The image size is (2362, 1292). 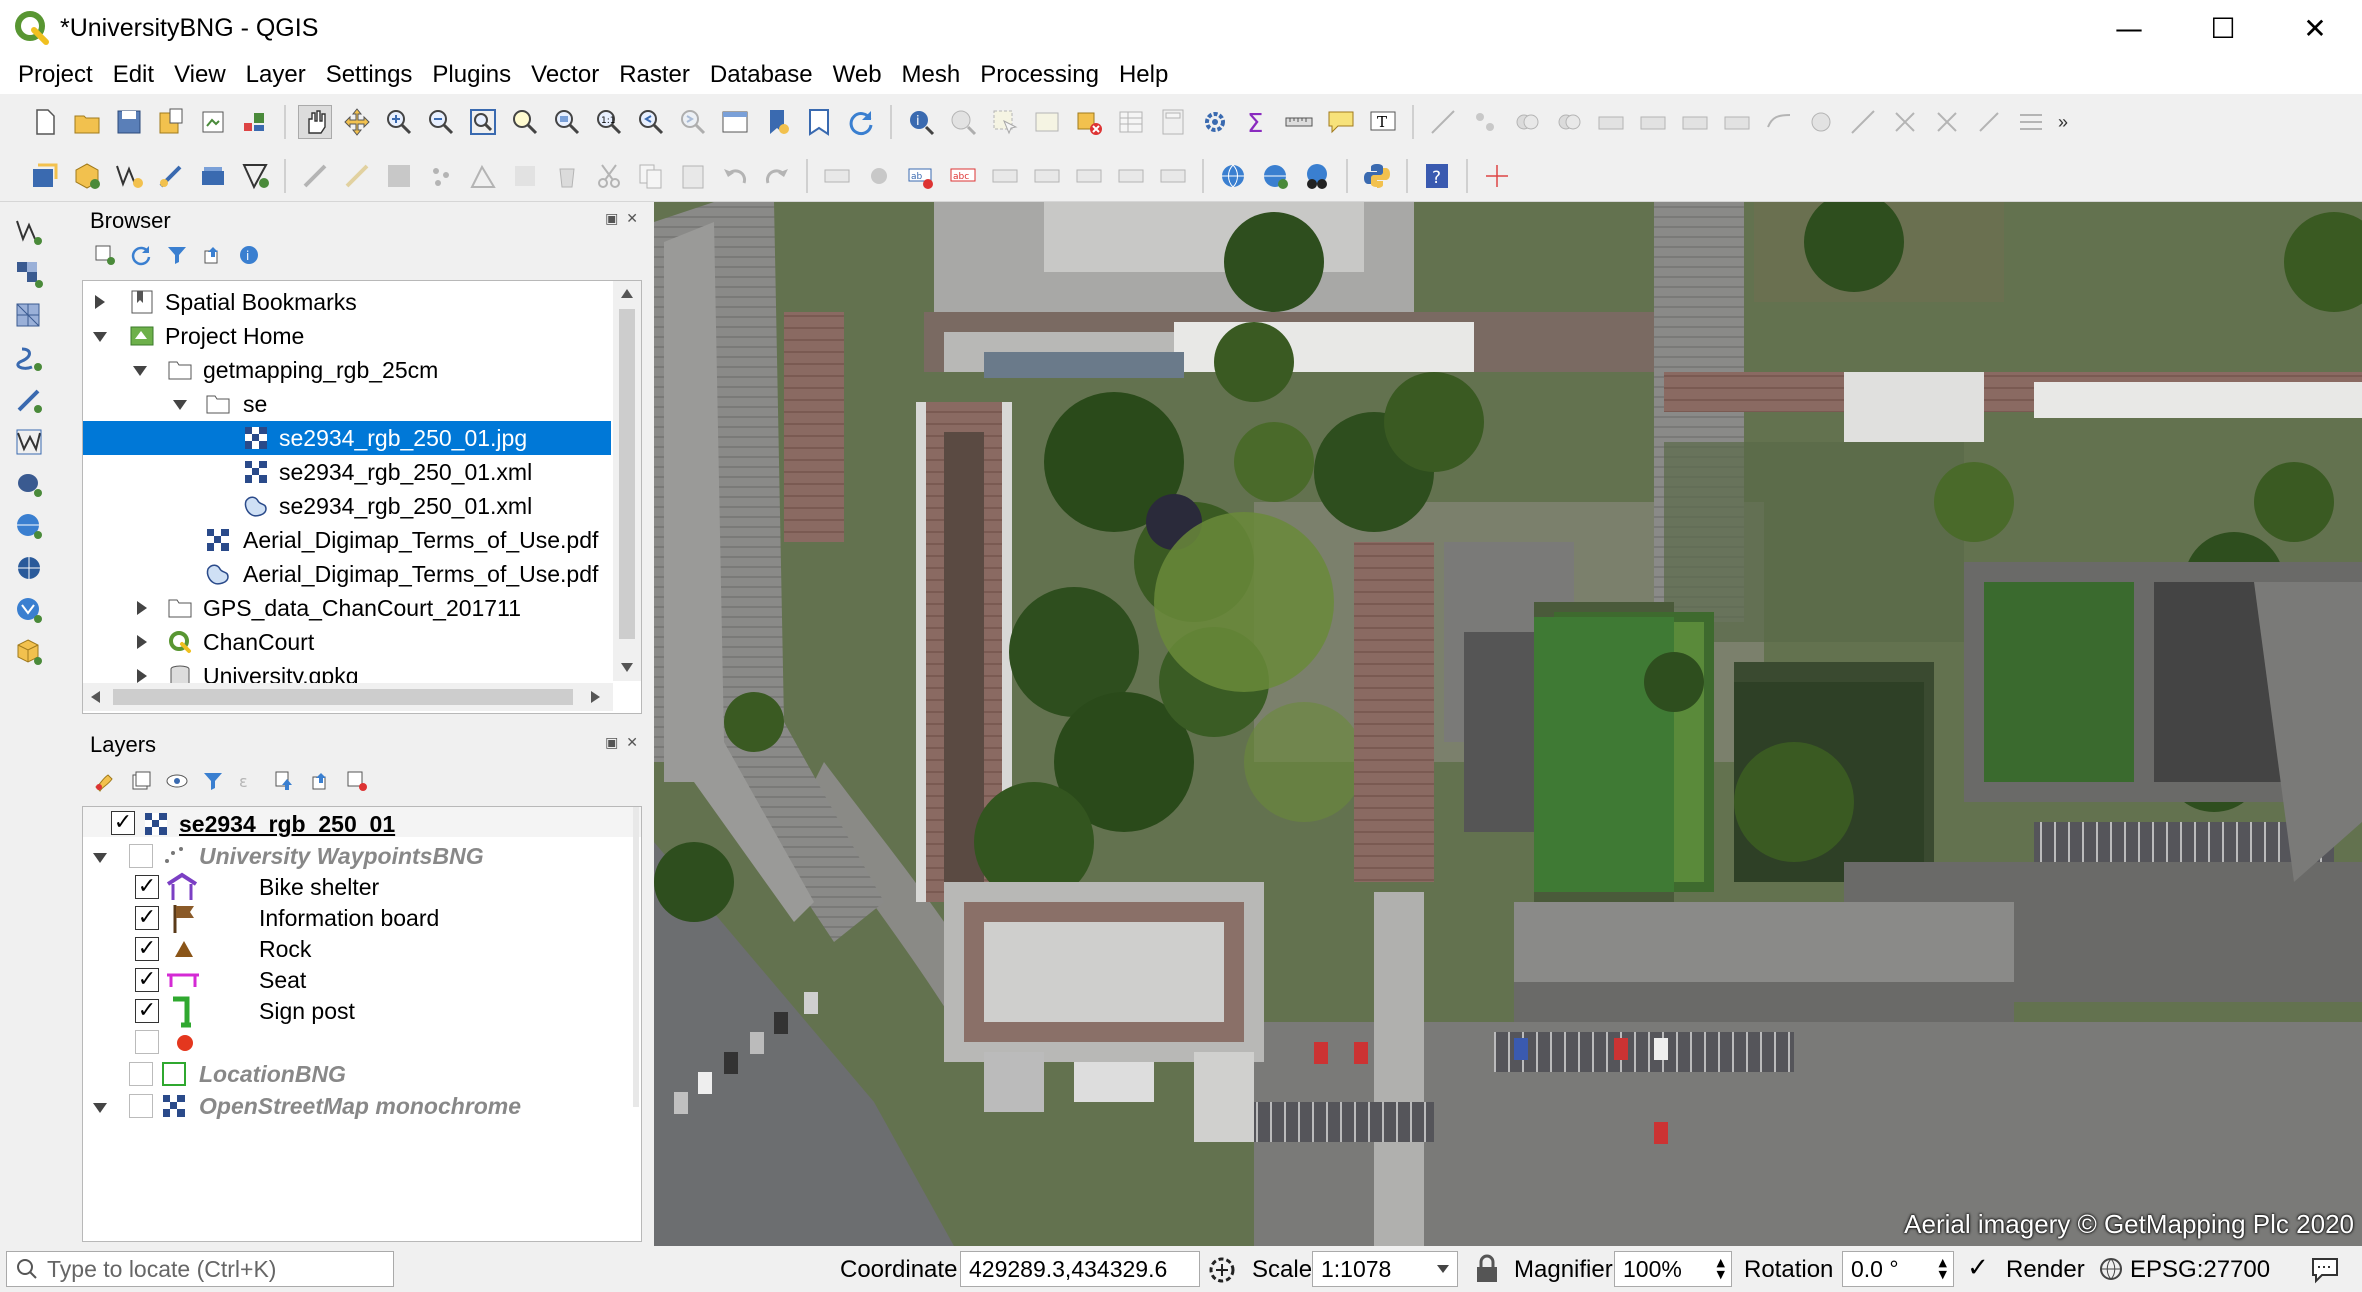 What do you see at coordinates (2129, 28) in the screenshot?
I see `minimize-button: —` at bounding box center [2129, 28].